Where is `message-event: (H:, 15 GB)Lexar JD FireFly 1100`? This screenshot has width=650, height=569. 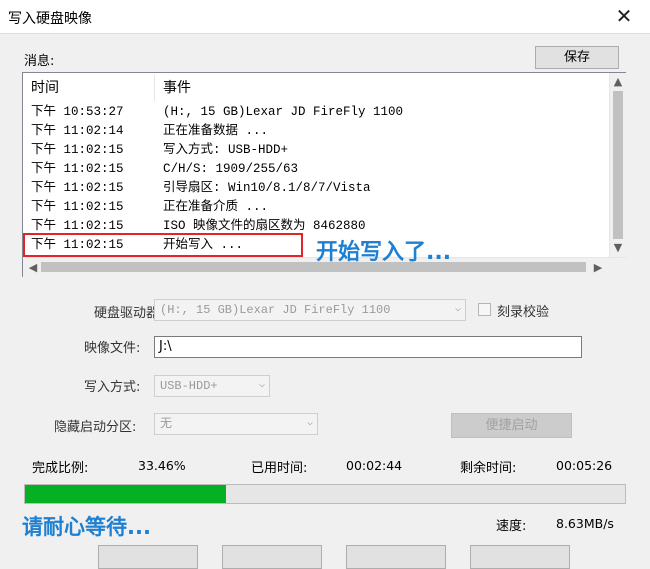
message-event: (H:, 15 GB)Lexar JD FireFly 1100 is located at coordinates (283, 112).